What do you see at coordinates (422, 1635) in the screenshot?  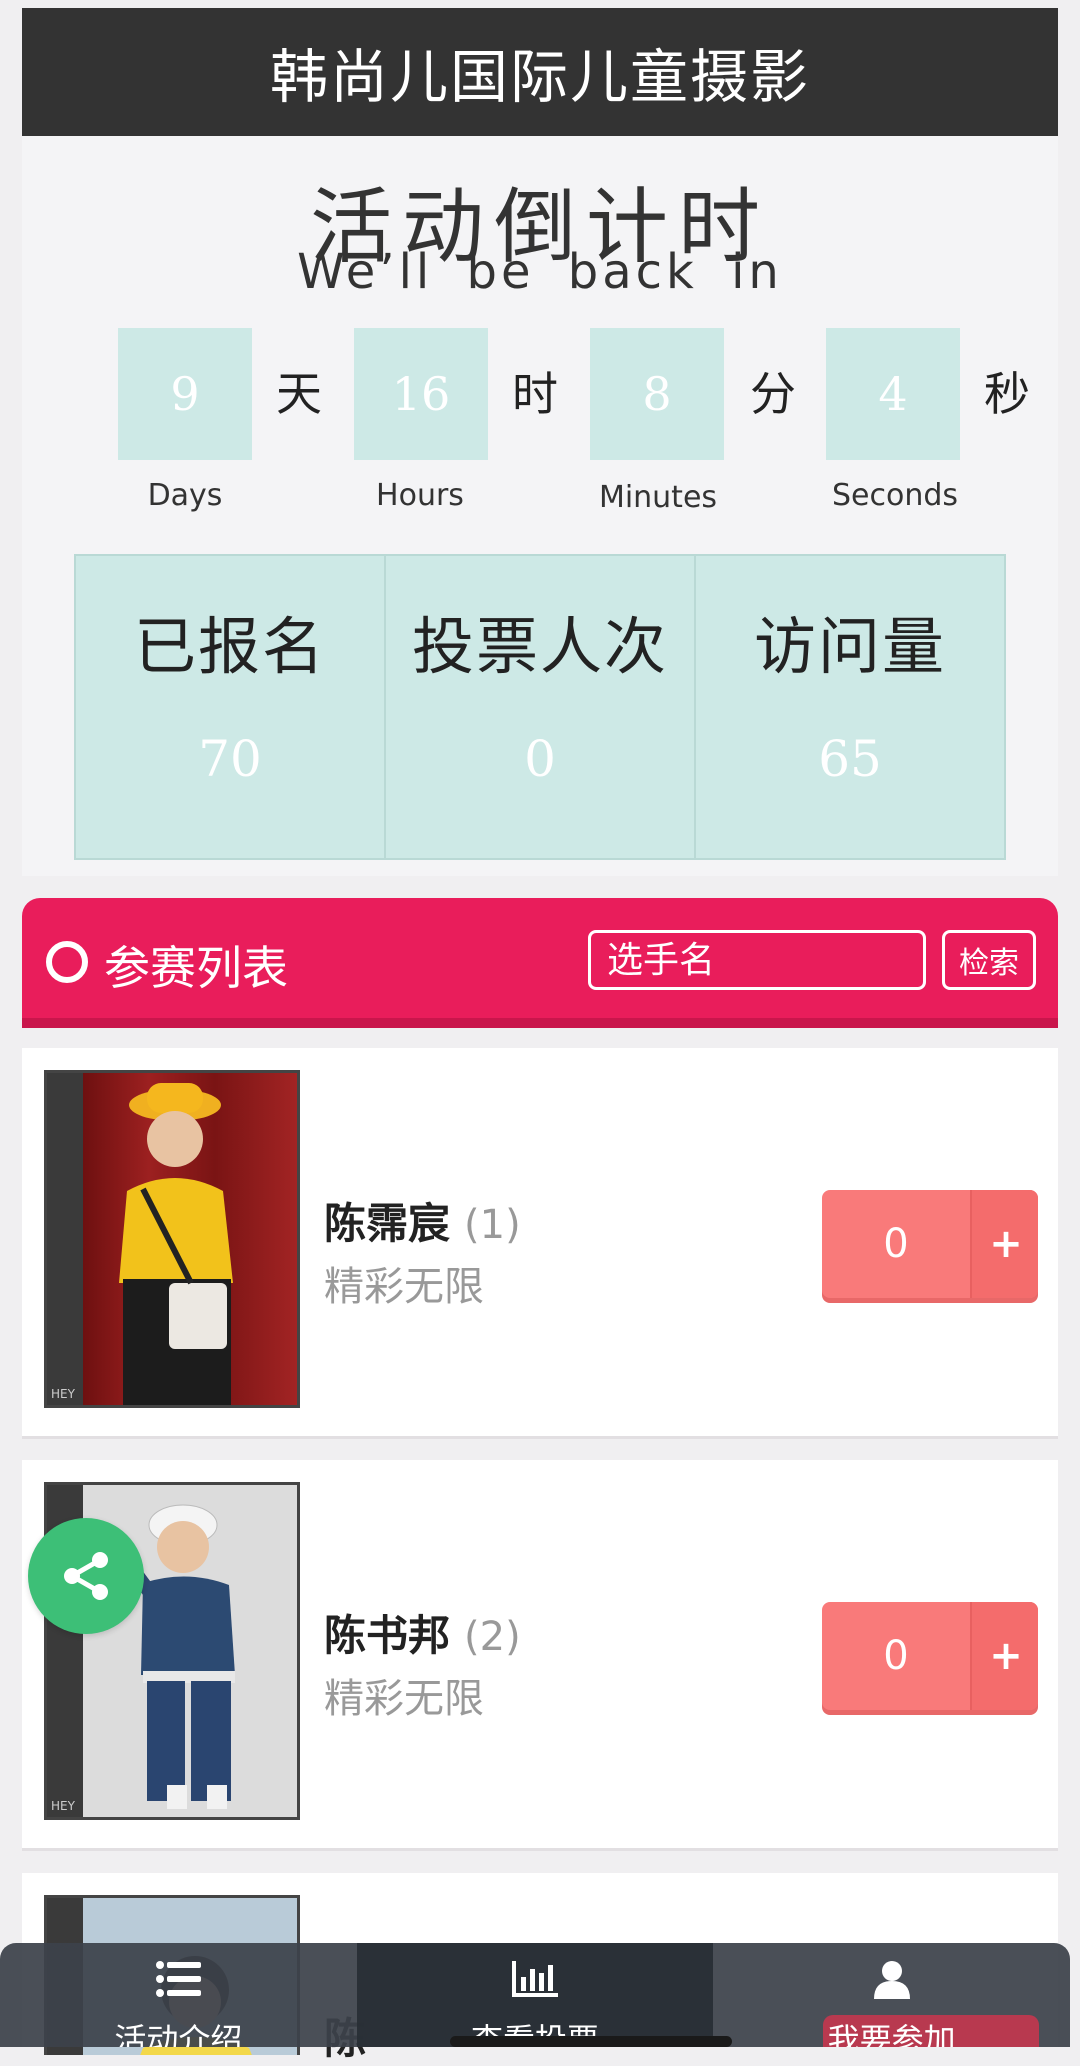 I see `contestant-name: 陈书邦 (2)` at bounding box center [422, 1635].